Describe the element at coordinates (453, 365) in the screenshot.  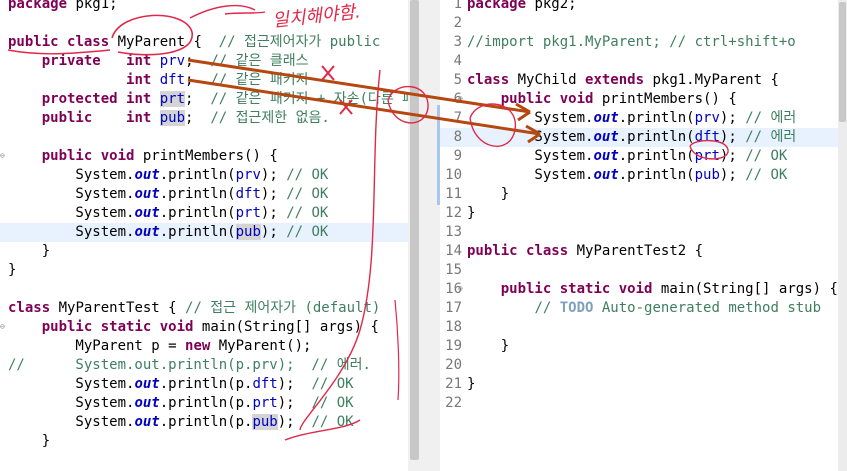
I see `line-number: 20` at that location.